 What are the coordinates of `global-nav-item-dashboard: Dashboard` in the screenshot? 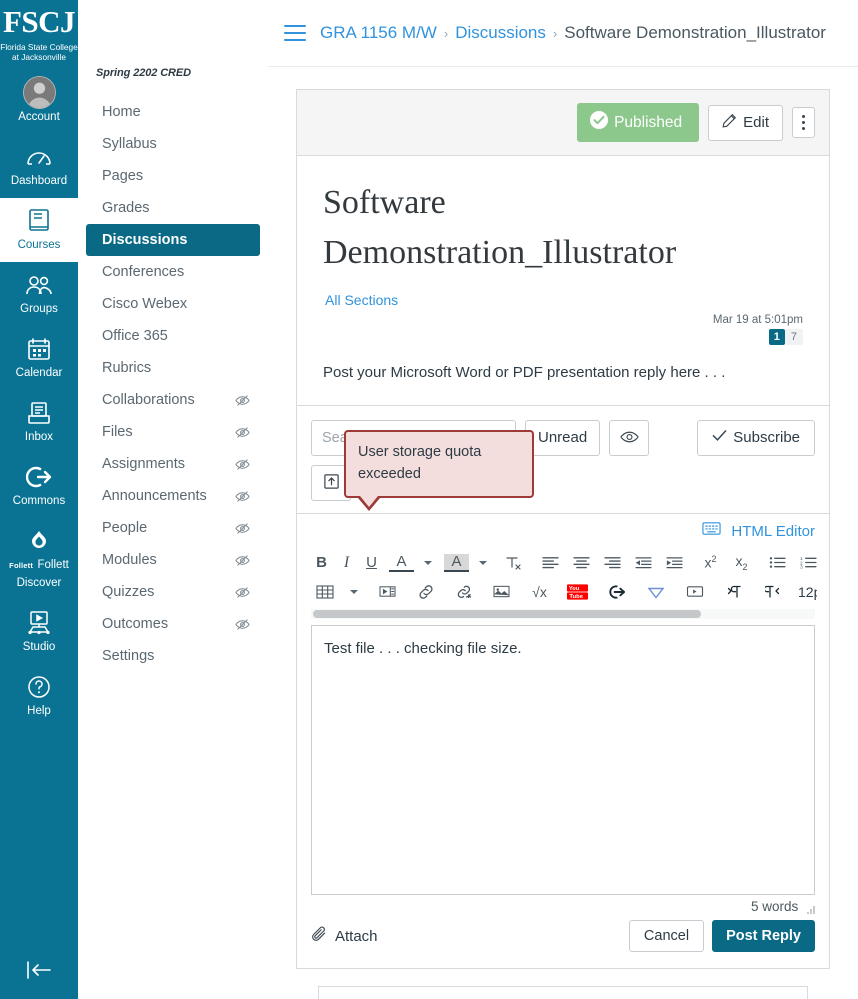 It's located at (39, 166).